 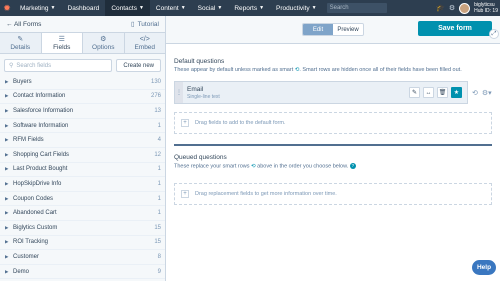 What do you see at coordinates (10, 24) in the screenshot?
I see `arrow-left-icon: ←` at bounding box center [10, 24].